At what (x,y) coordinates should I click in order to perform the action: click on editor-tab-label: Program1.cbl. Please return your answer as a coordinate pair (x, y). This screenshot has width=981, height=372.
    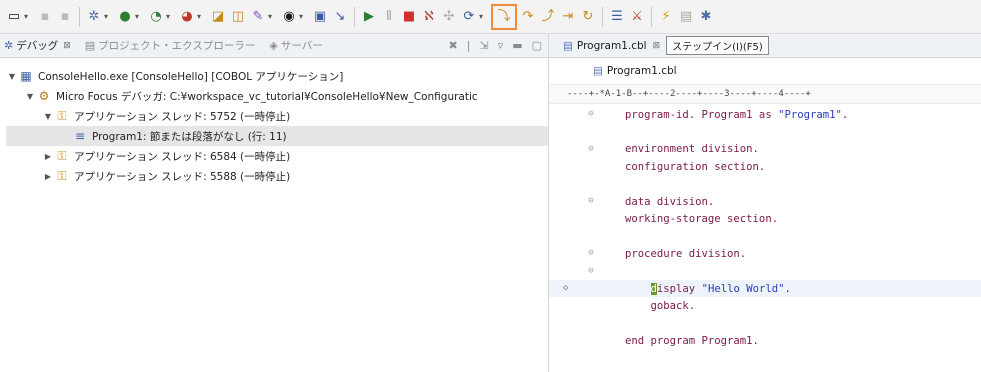
    Looking at the image, I should click on (611, 45).